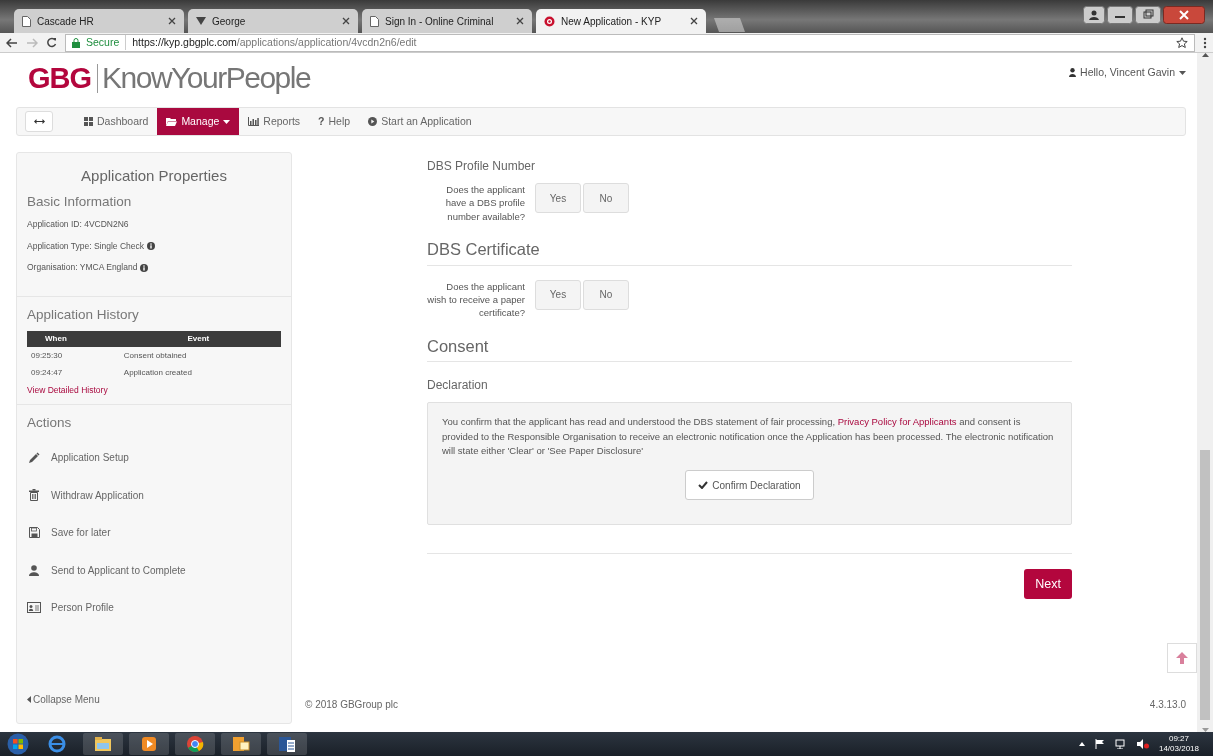 The height and width of the screenshot is (756, 1213). Describe the element at coordinates (1120, 15) in the screenshot. I see `minimize-icon` at that location.